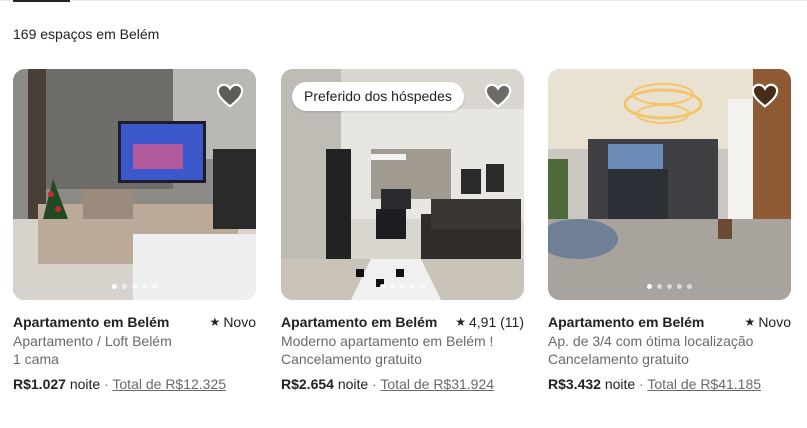  What do you see at coordinates (378, 96) in the screenshot?
I see `guest-favorite-badge: Preferido dos hóspedes` at bounding box center [378, 96].